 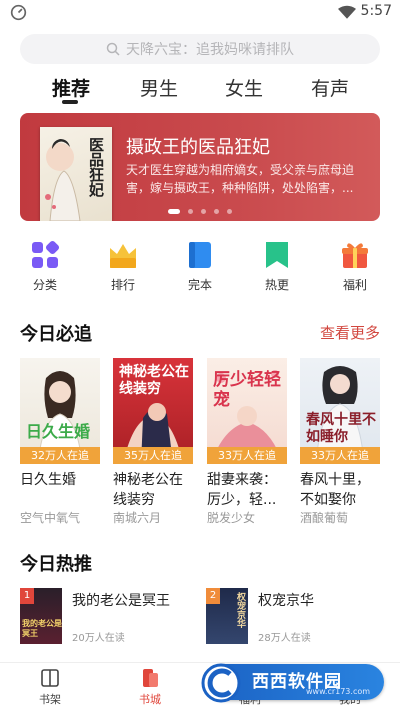 What do you see at coordinates (150, 699) in the screenshot?
I see `nav-label: 书城` at bounding box center [150, 699].